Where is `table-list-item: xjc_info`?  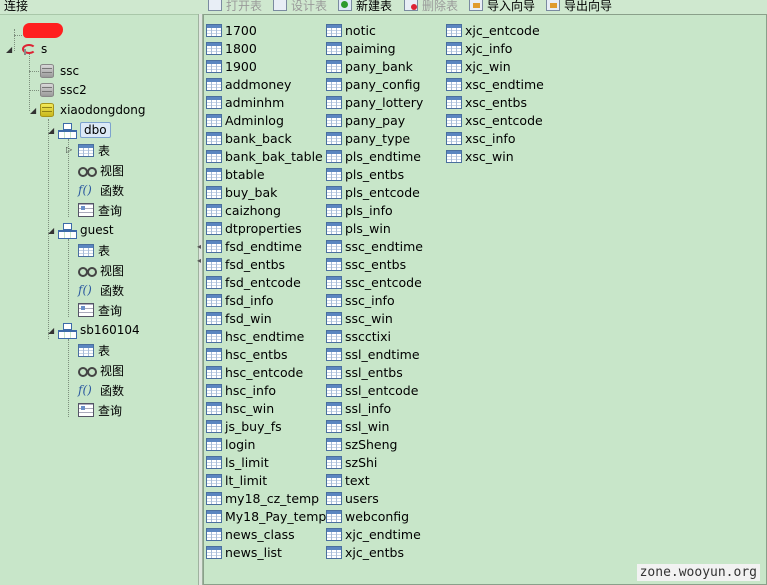
table-list-item: xjc_info is located at coordinates (479, 48).